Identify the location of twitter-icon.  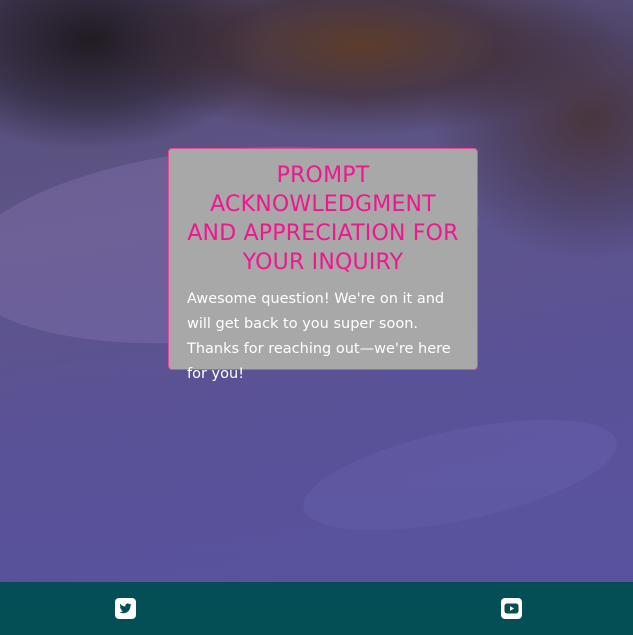
(125, 608).